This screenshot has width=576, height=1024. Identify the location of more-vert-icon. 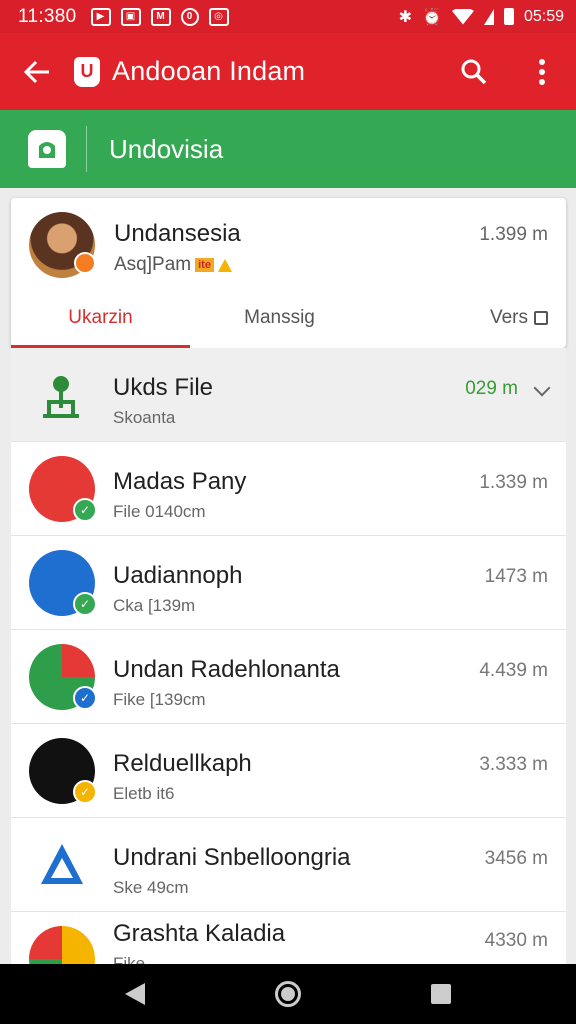
(542, 71).